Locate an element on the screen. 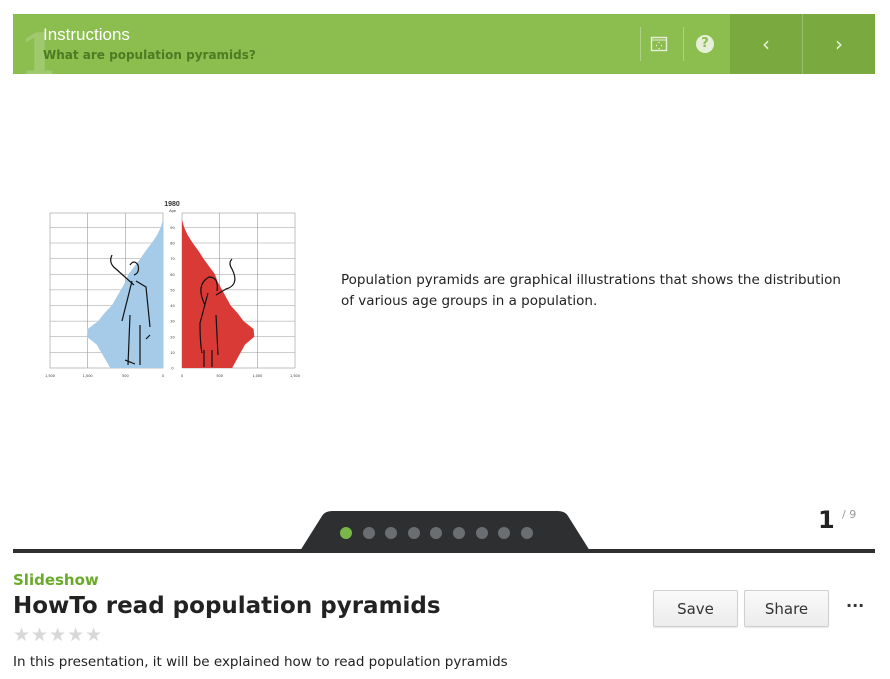 This screenshot has width=890, height=679. star-rating: ★★★★★ is located at coordinates (58, 635).